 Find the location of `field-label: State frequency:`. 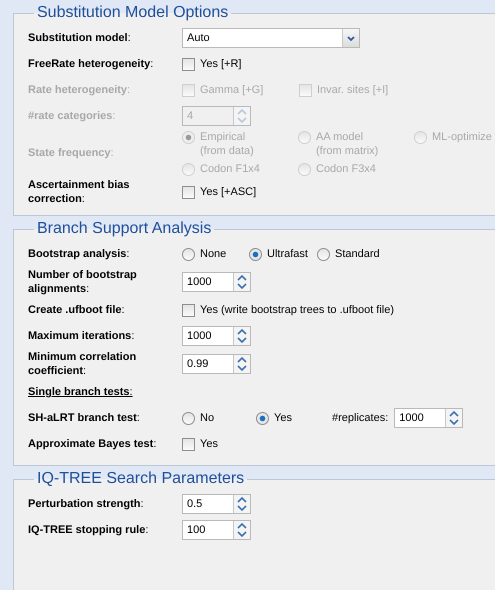

field-label: State frequency: is located at coordinates (71, 153).